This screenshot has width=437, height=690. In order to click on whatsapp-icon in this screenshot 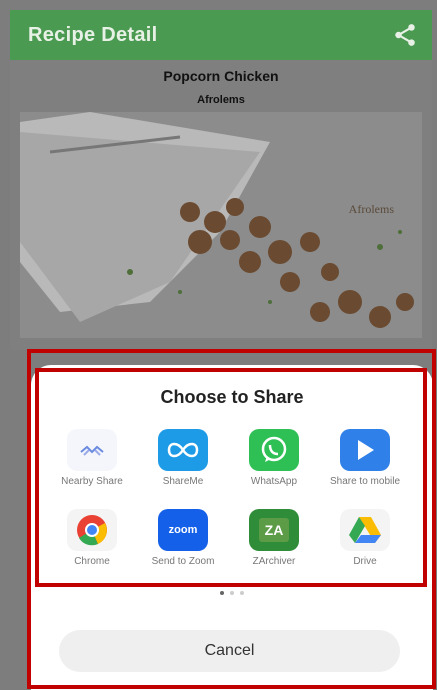, I will do `click(274, 450)`.